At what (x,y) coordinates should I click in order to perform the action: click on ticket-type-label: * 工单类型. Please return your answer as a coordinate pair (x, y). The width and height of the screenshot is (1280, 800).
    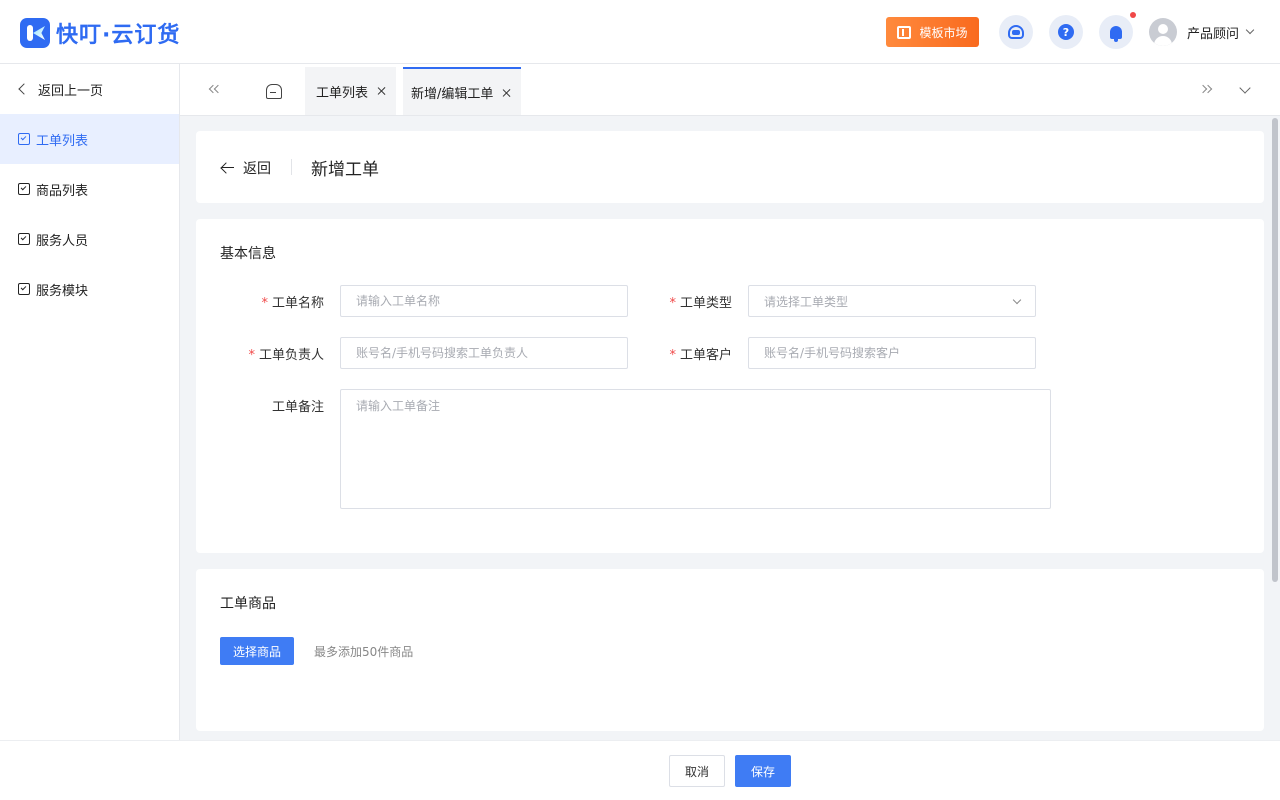
    Looking at the image, I should click on (677, 301).